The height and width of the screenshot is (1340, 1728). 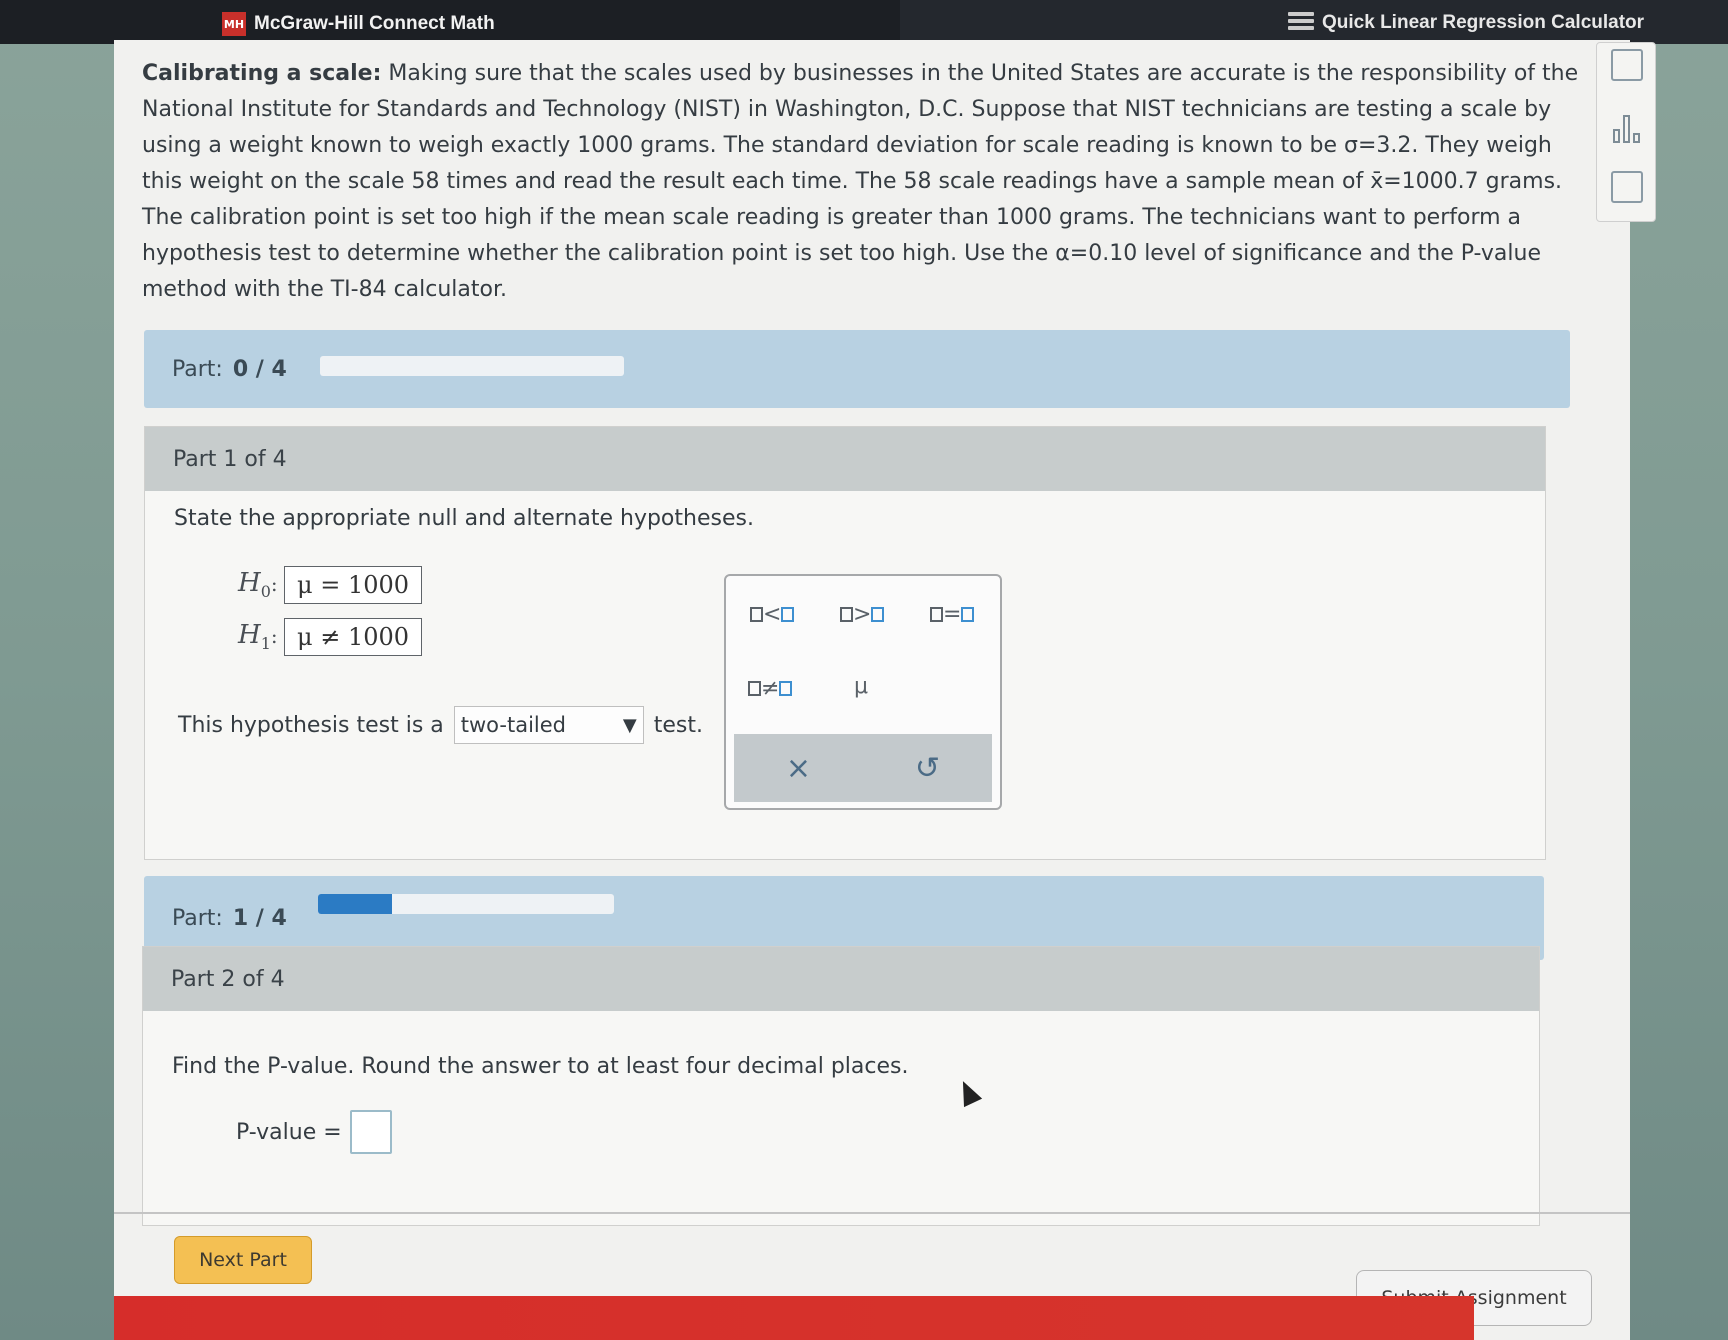 I want to click on chart-icon, so click(x=1627, y=127).